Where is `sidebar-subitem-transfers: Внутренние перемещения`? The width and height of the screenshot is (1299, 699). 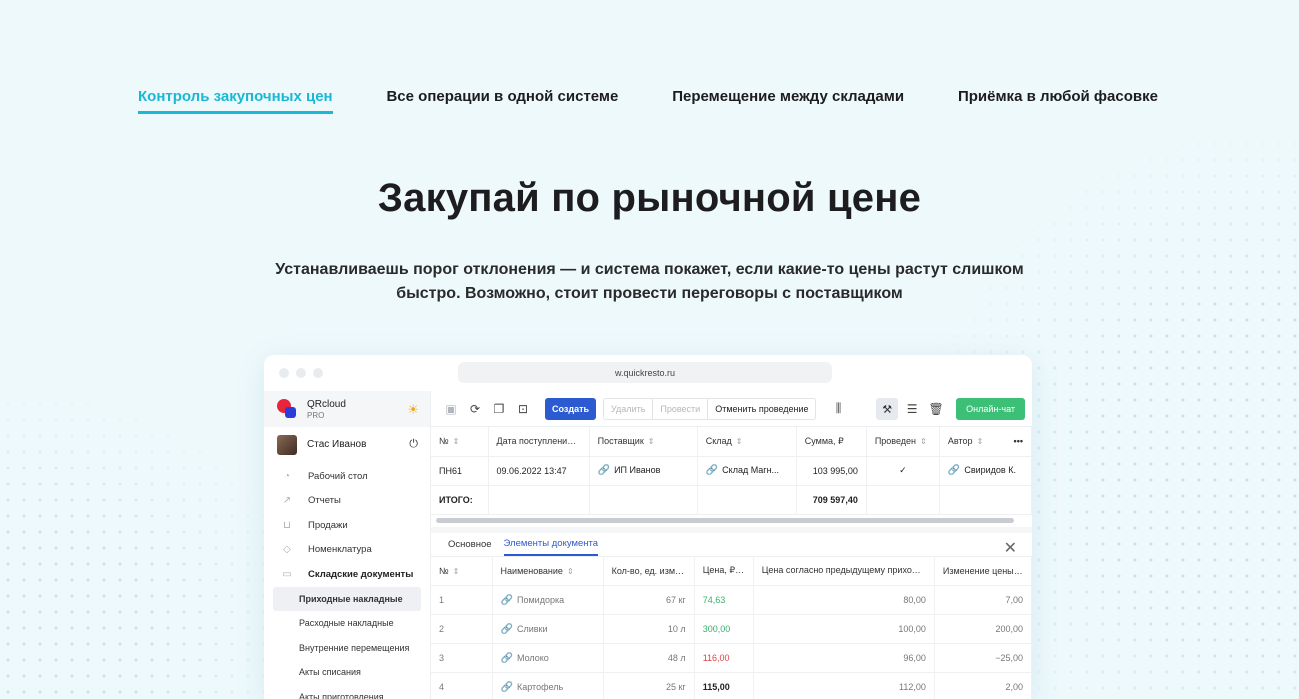 sidebar-subitem-transfers: Внутренние перемещения is located at coordinates (347, 648).